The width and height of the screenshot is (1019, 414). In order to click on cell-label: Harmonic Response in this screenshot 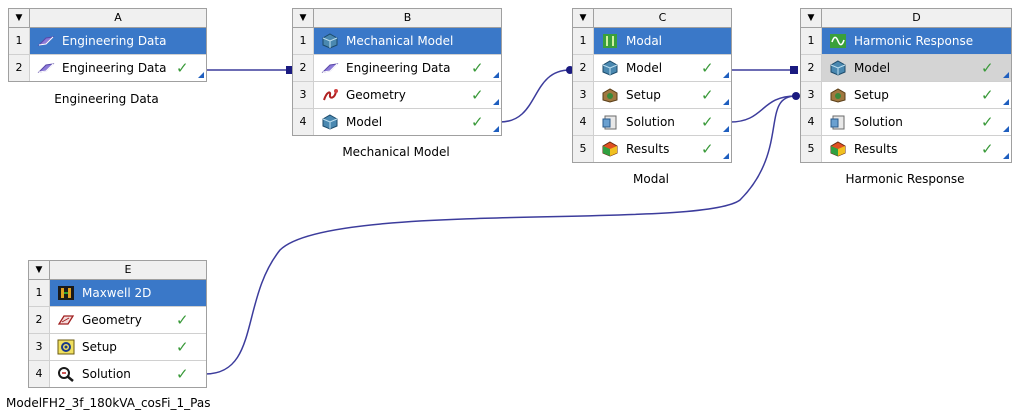, I will do `click(914, 41)`.